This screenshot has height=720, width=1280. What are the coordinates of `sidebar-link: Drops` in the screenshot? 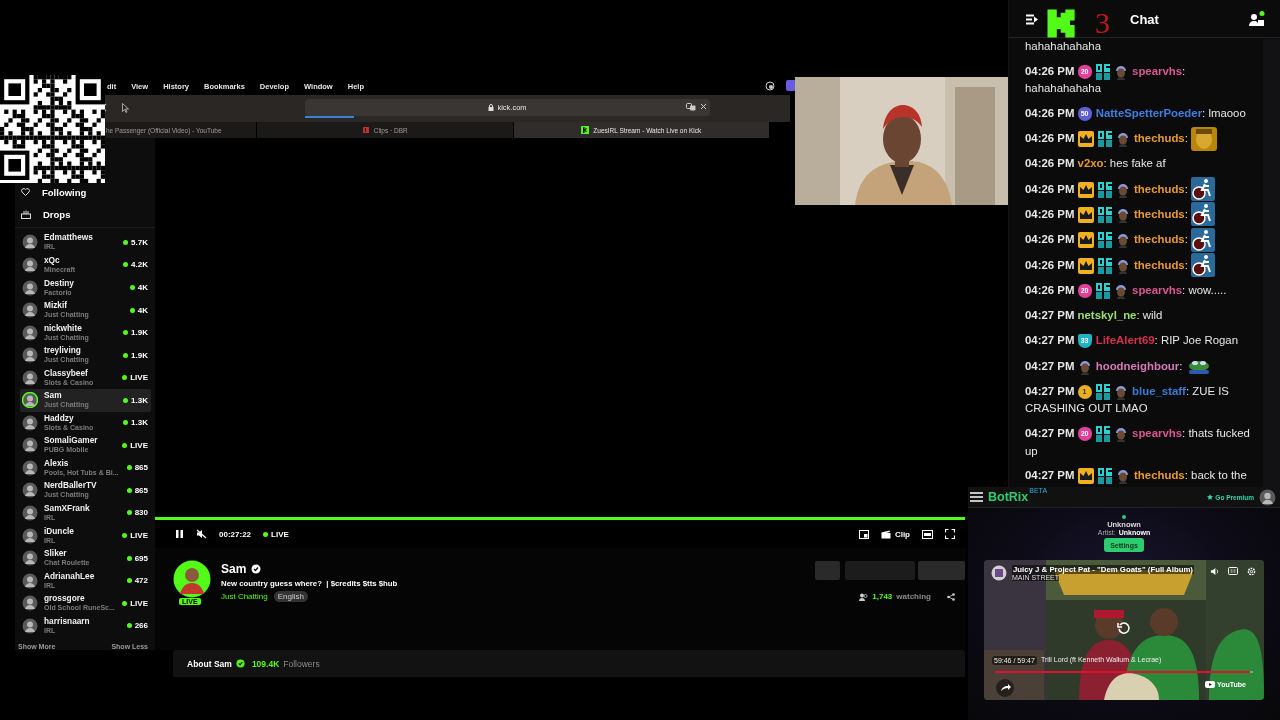 It's located at (57, 214).